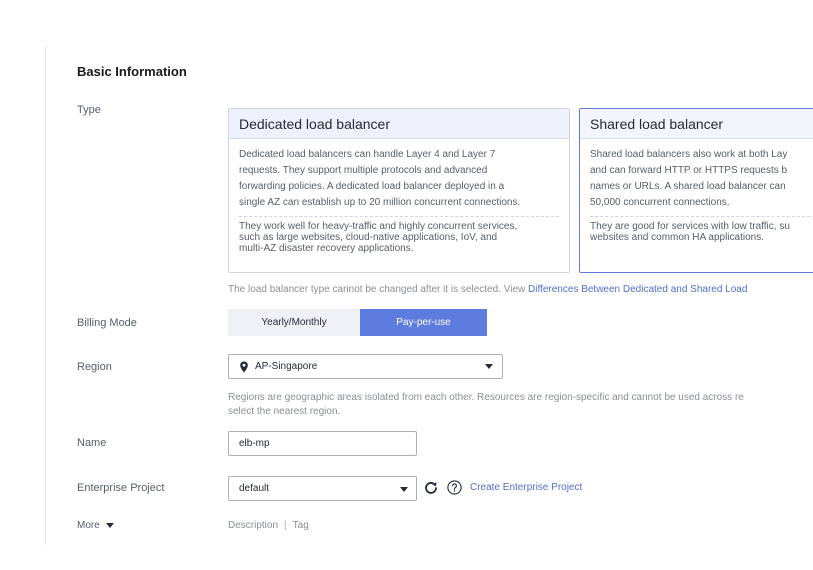 Image resolution: width=813 pixels, height=570 pixels. I want to click on description-option: Description, so click(253, 525).